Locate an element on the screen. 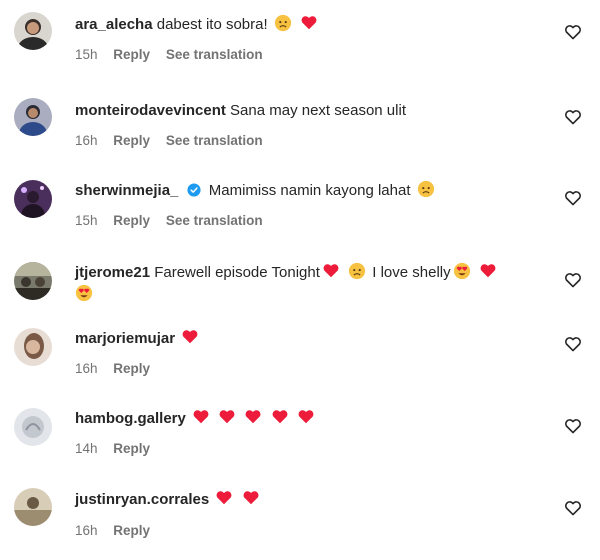 This screenshot has width=600, height=560. comment-line-wrap is located at coordinates (312, 295).